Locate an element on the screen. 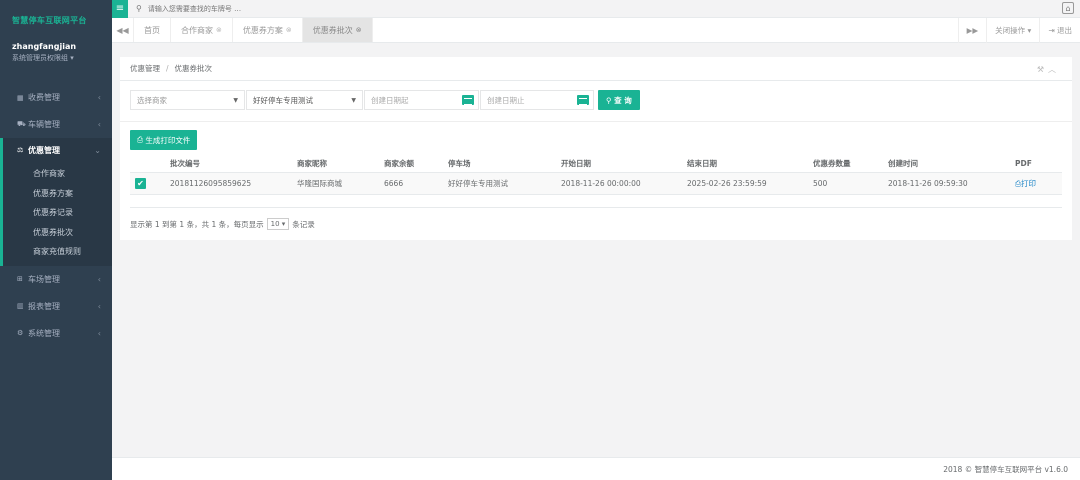  sidebar-item-reports: ▥ 报表管理 ‹ is located at coordinates (56, 306).